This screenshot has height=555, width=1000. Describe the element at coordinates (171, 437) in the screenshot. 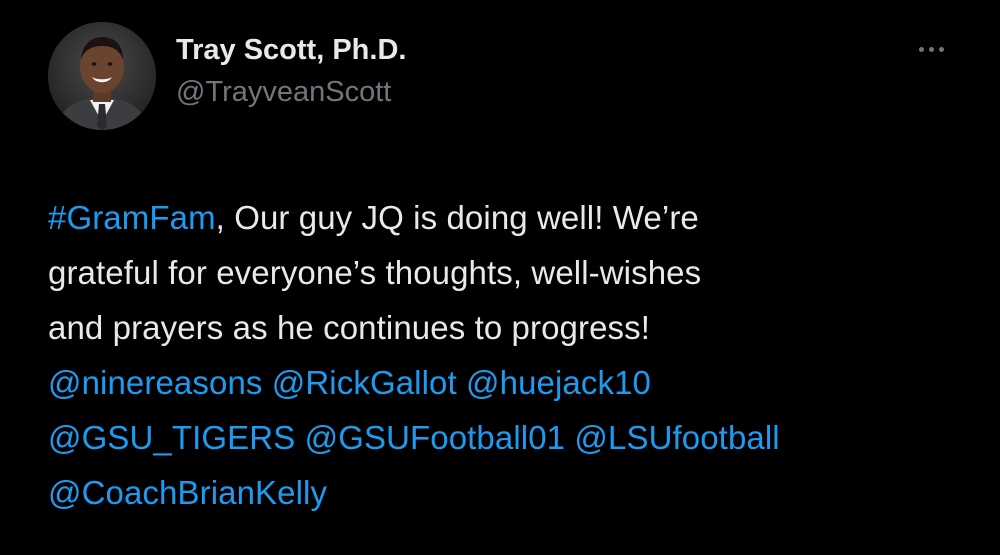

I see `mention-link: @GSU_TIGERS` at that location.